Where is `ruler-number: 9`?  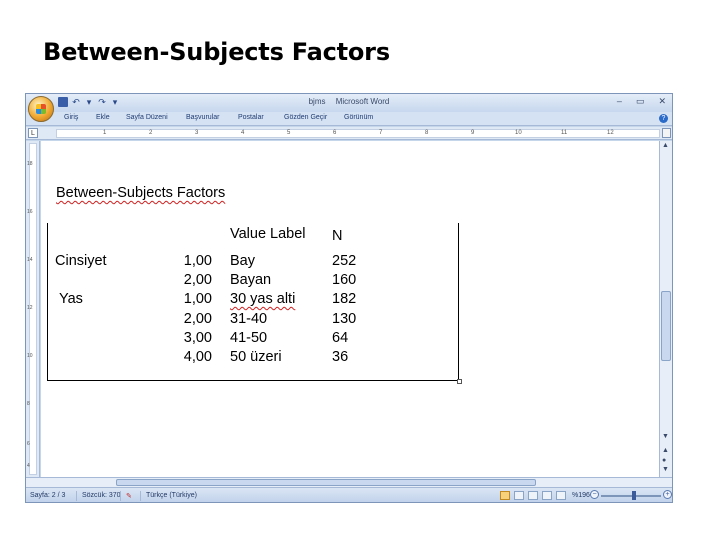
ruler-number: 9 is located at coordinates (473, 133).